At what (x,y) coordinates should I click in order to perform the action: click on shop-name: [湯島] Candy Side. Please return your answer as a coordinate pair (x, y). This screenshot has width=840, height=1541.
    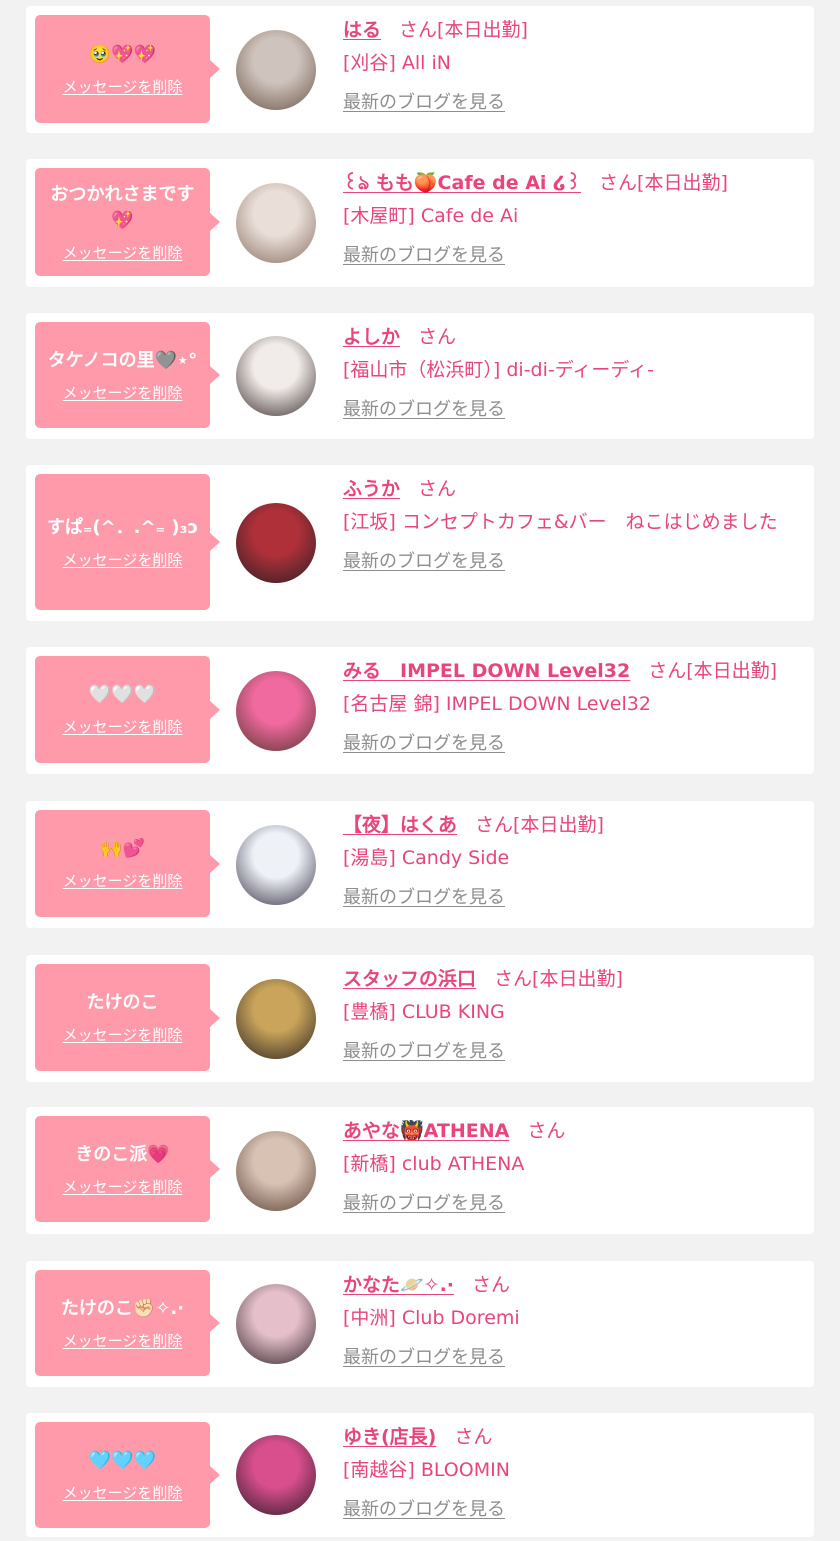
    Looking at the image, I should click on (426, 858).